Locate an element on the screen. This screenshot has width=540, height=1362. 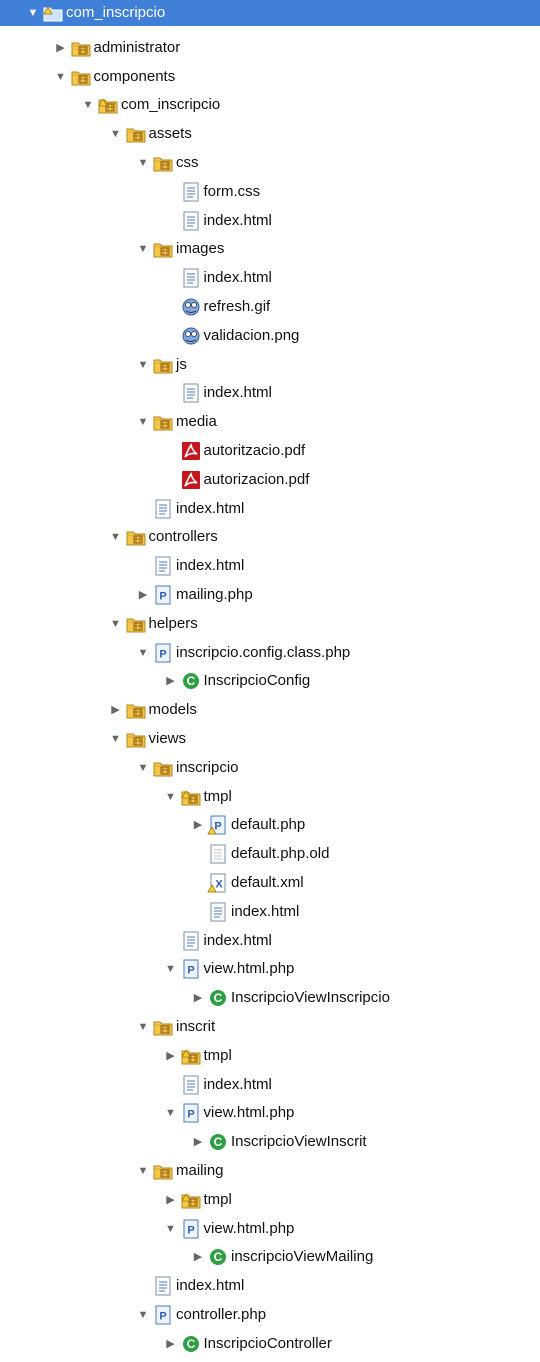
tree-row: ▶ P mailing.php is located at coordinates (270, 594).